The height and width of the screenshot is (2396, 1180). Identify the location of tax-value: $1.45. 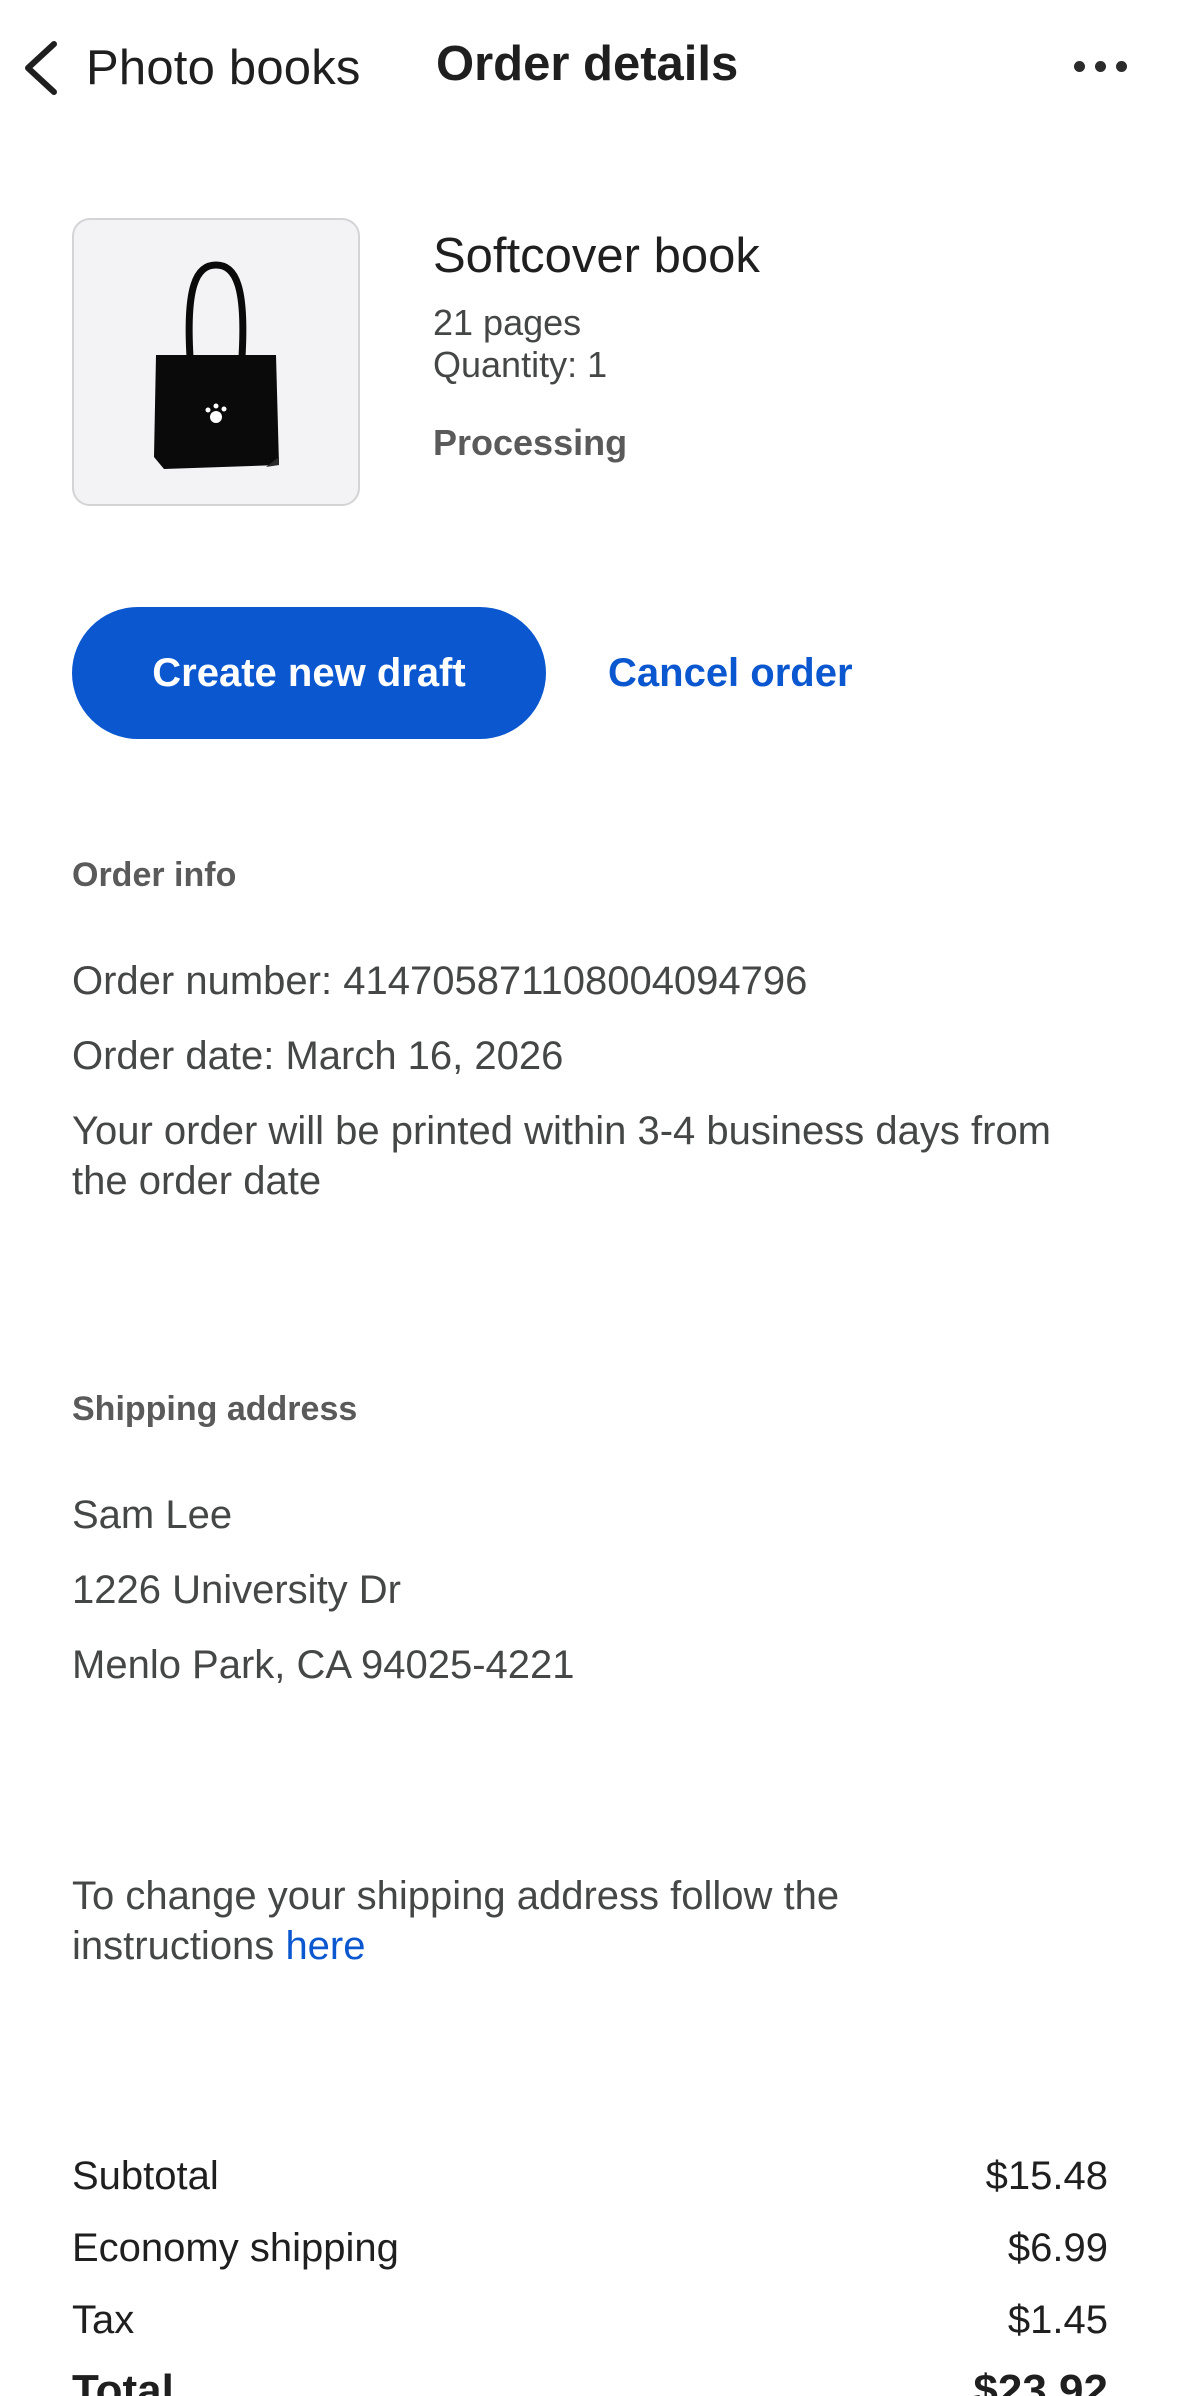
(1057, 2320).